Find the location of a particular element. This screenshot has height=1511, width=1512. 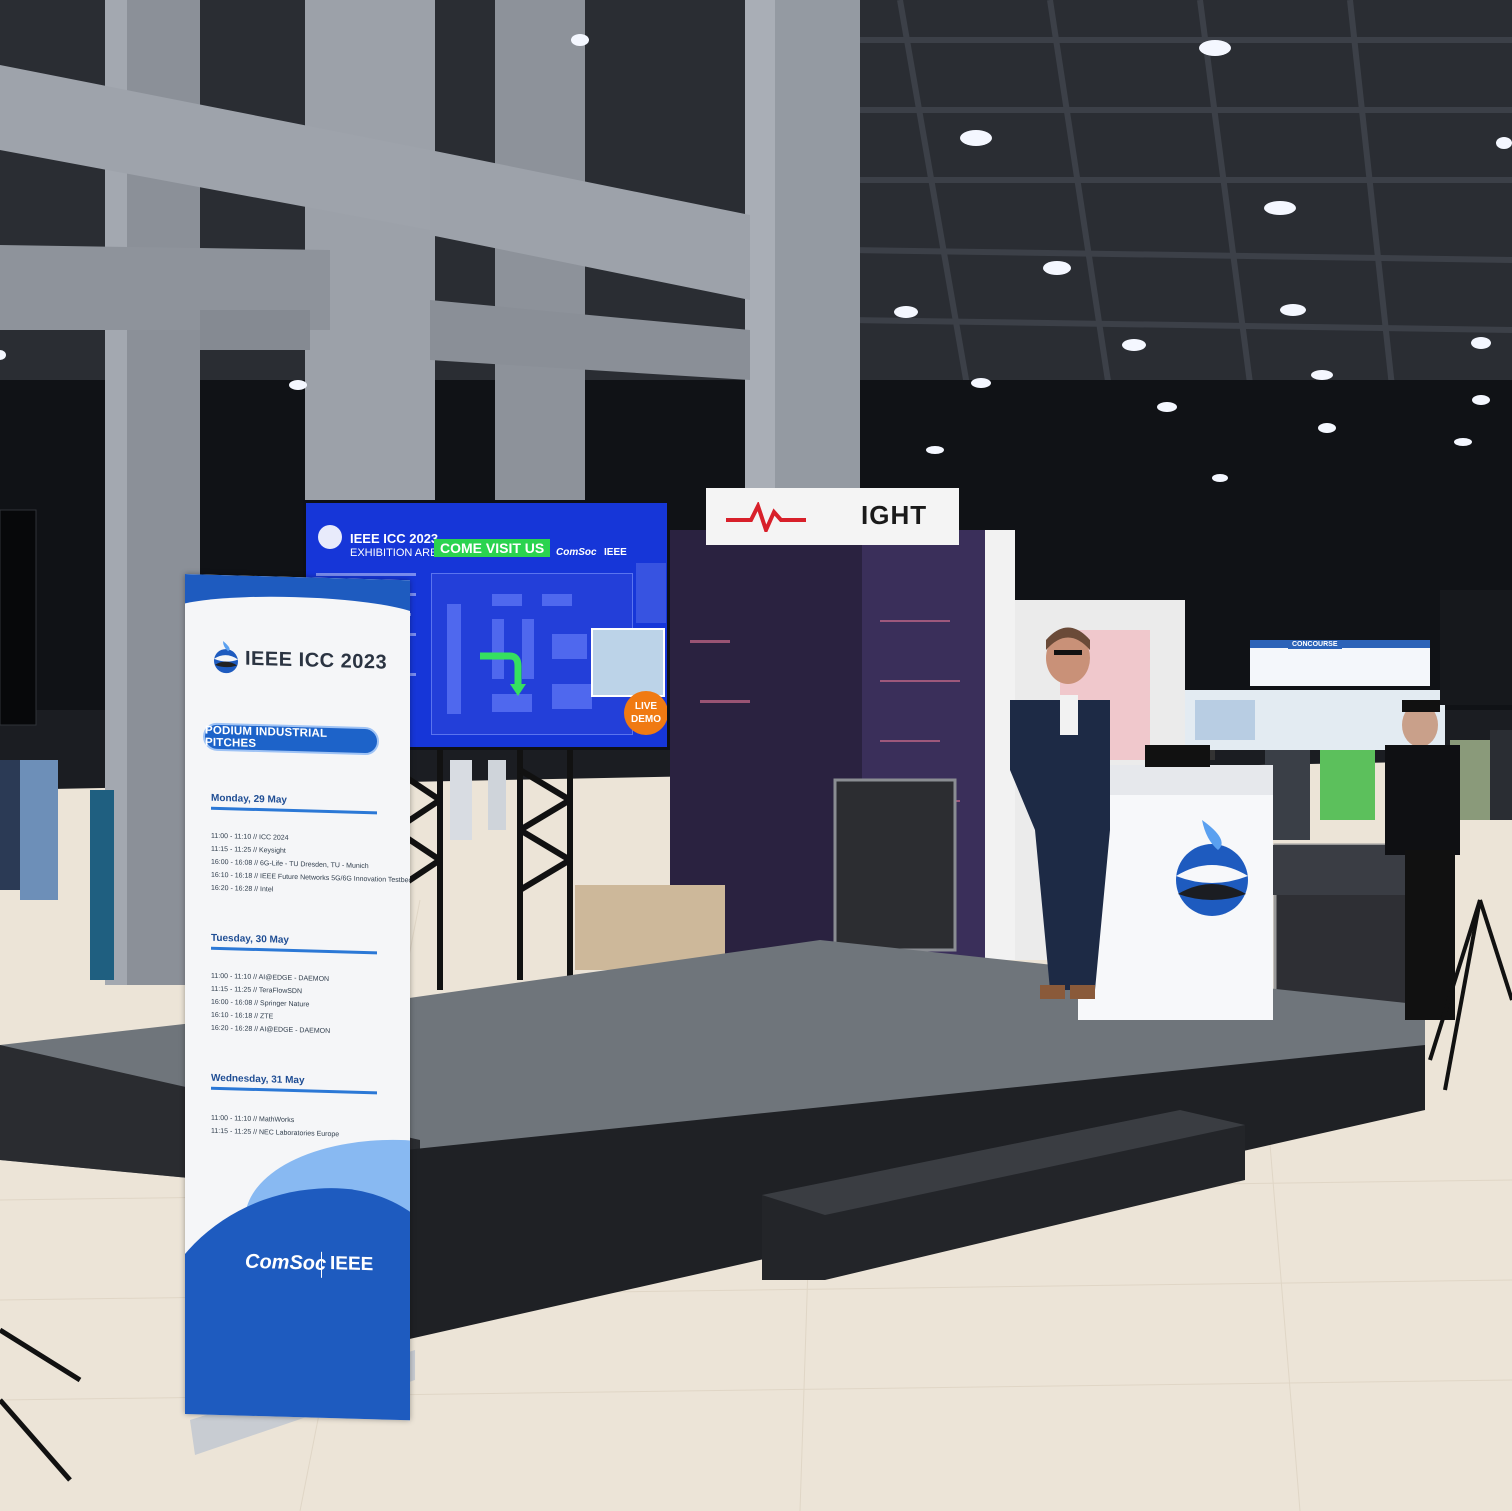

rack-case is located at coordinates (895, 865).